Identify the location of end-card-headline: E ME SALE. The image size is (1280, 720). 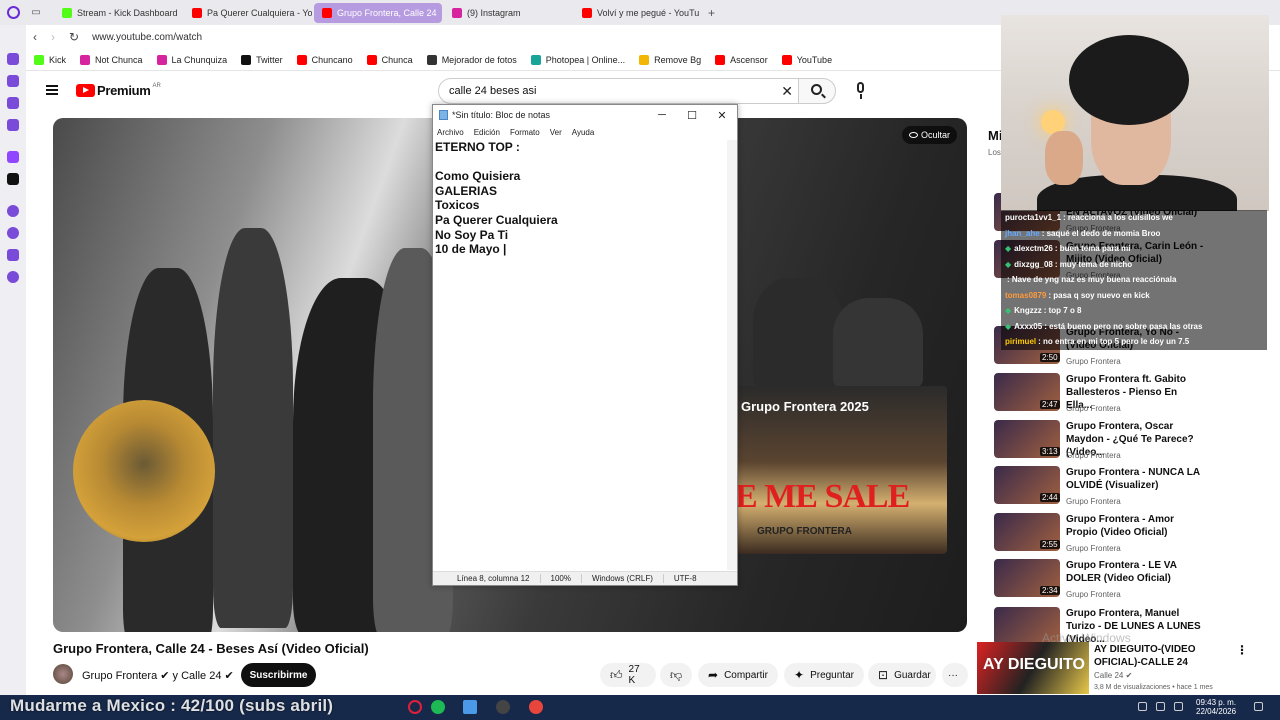
(822, 496).